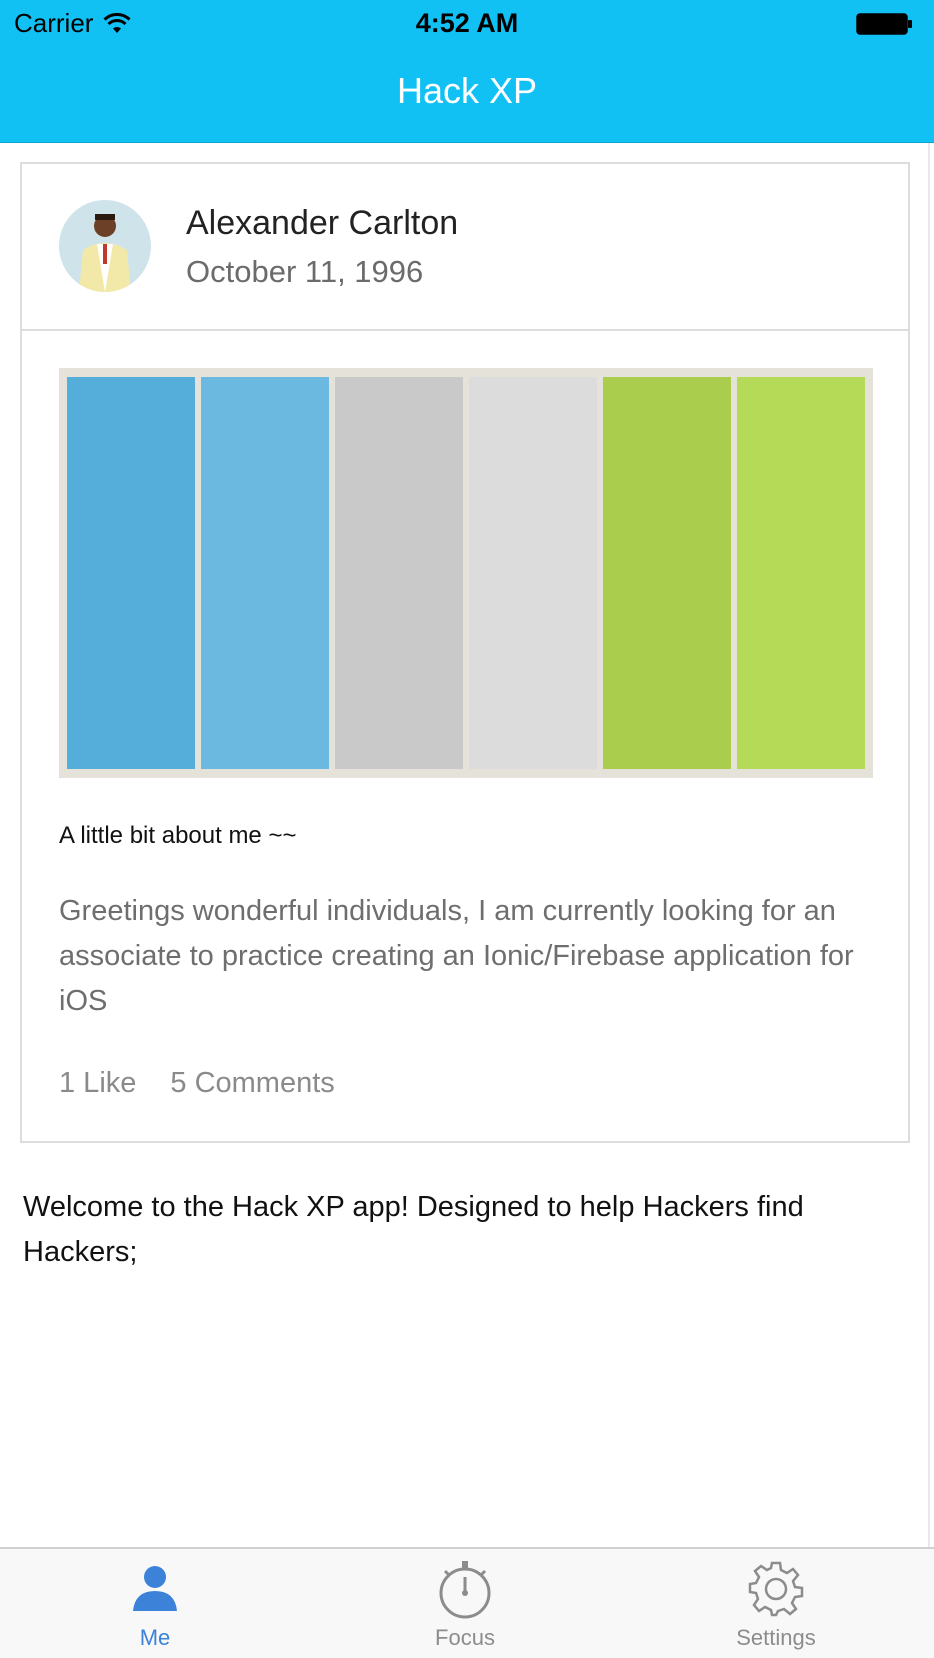 The height and width of the screenshot is (1658, 934). I want to click on likes-count: 1 Like, so click(97, 1083).